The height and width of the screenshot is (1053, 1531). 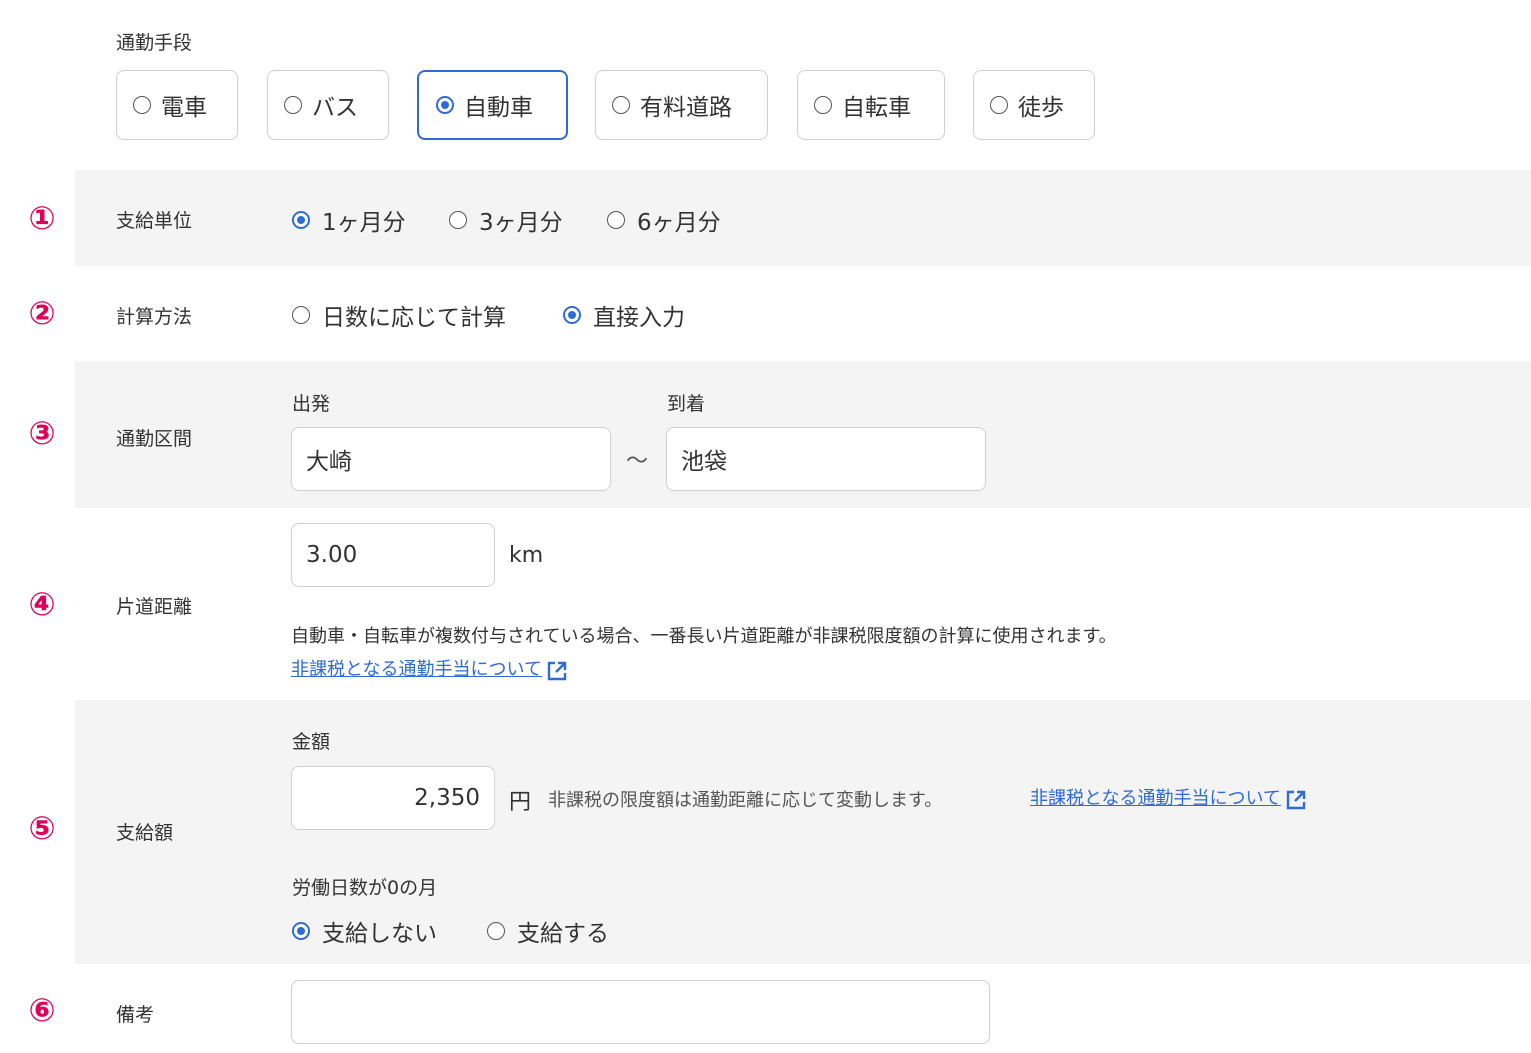 What do you see at coordinates (154, 607) in the screenshot?
I see `distance-label: 片道距離` at bounding box center [154, 607].